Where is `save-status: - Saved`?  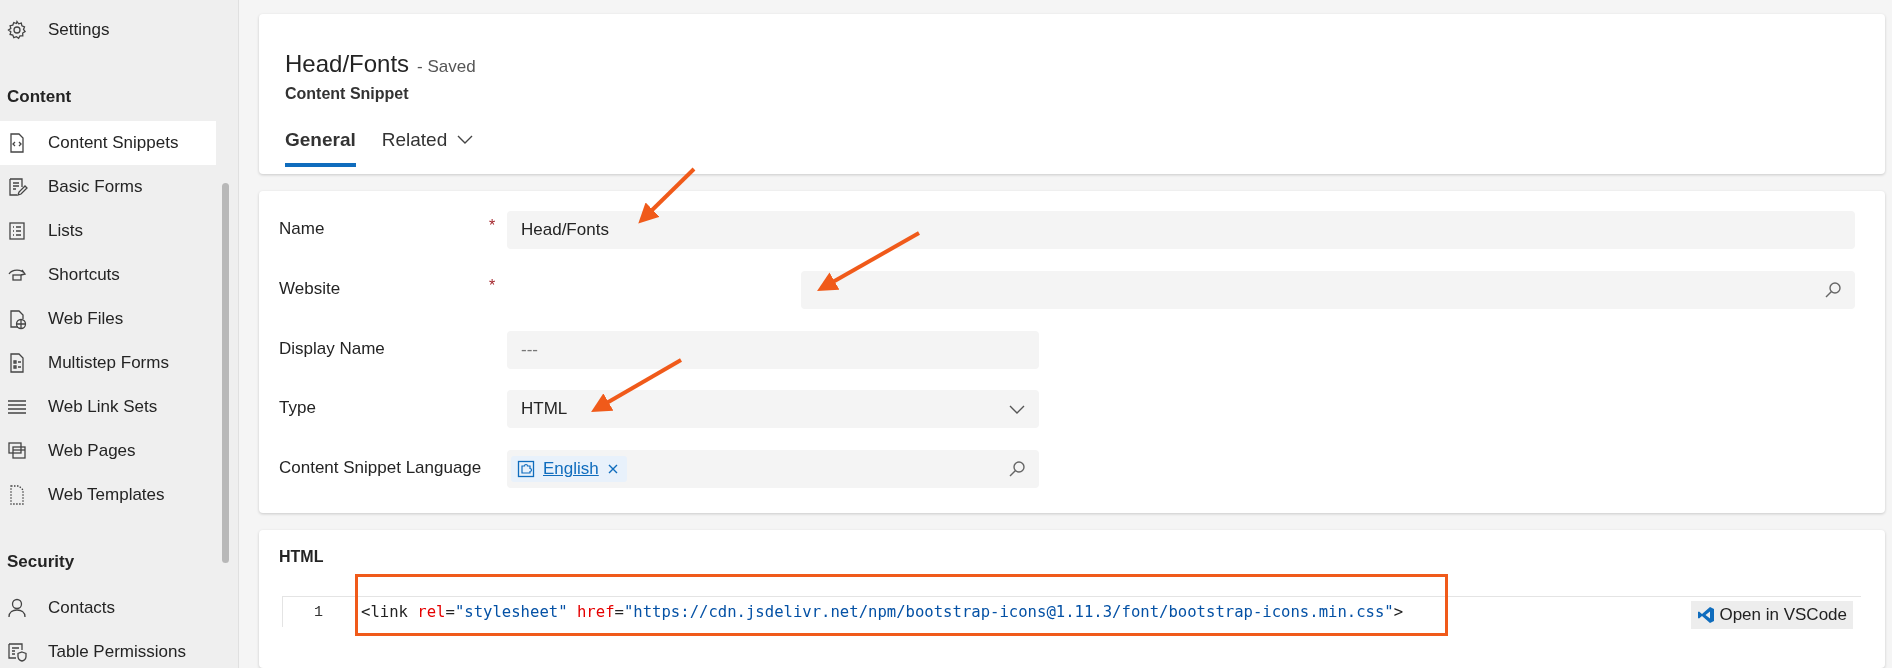 save-status: - Saved is located at coordinates (446, 67).